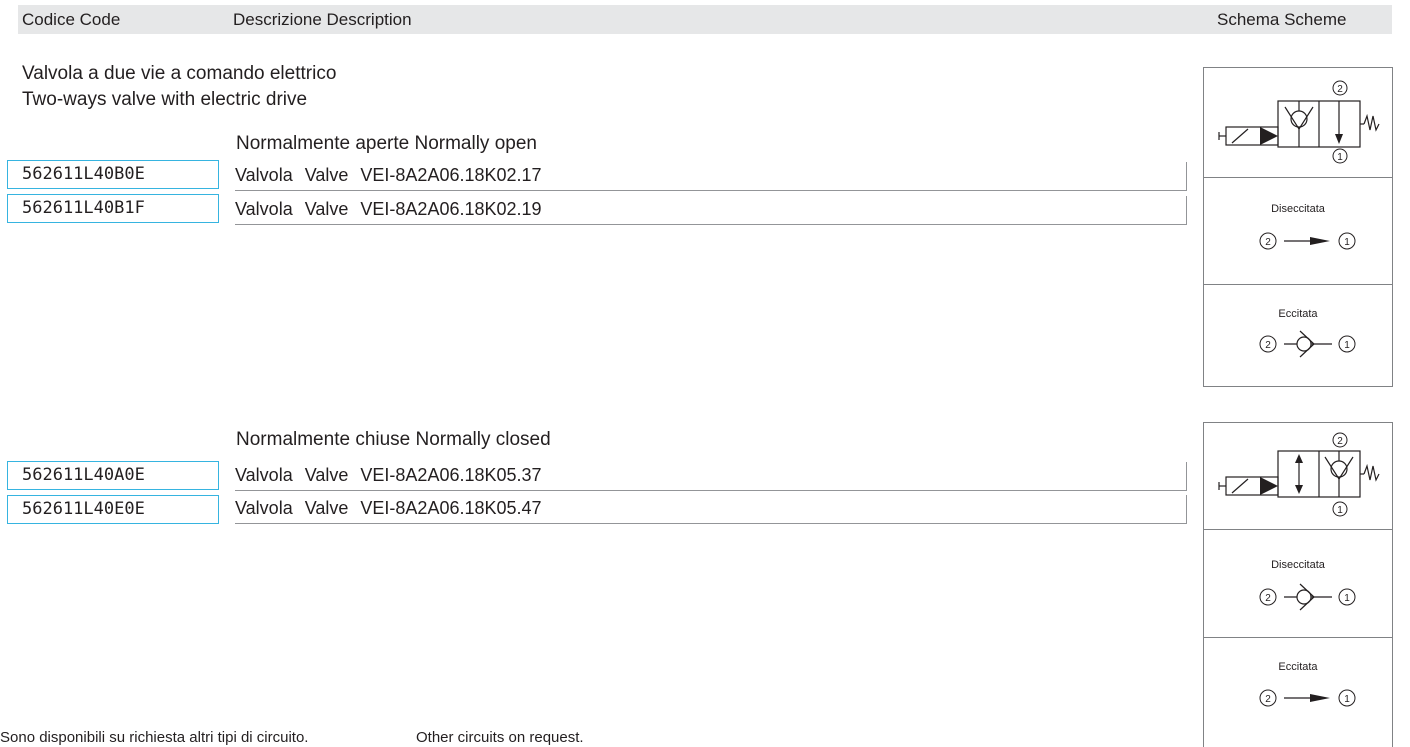 Image resolution: width=1410 pixels, height=747 pixels. What do you see at coordinates (386, 143) in the screenshot?
I see `group-title-normally-open: Normalmente aperte Normally open` at bounding box center [386, 143].